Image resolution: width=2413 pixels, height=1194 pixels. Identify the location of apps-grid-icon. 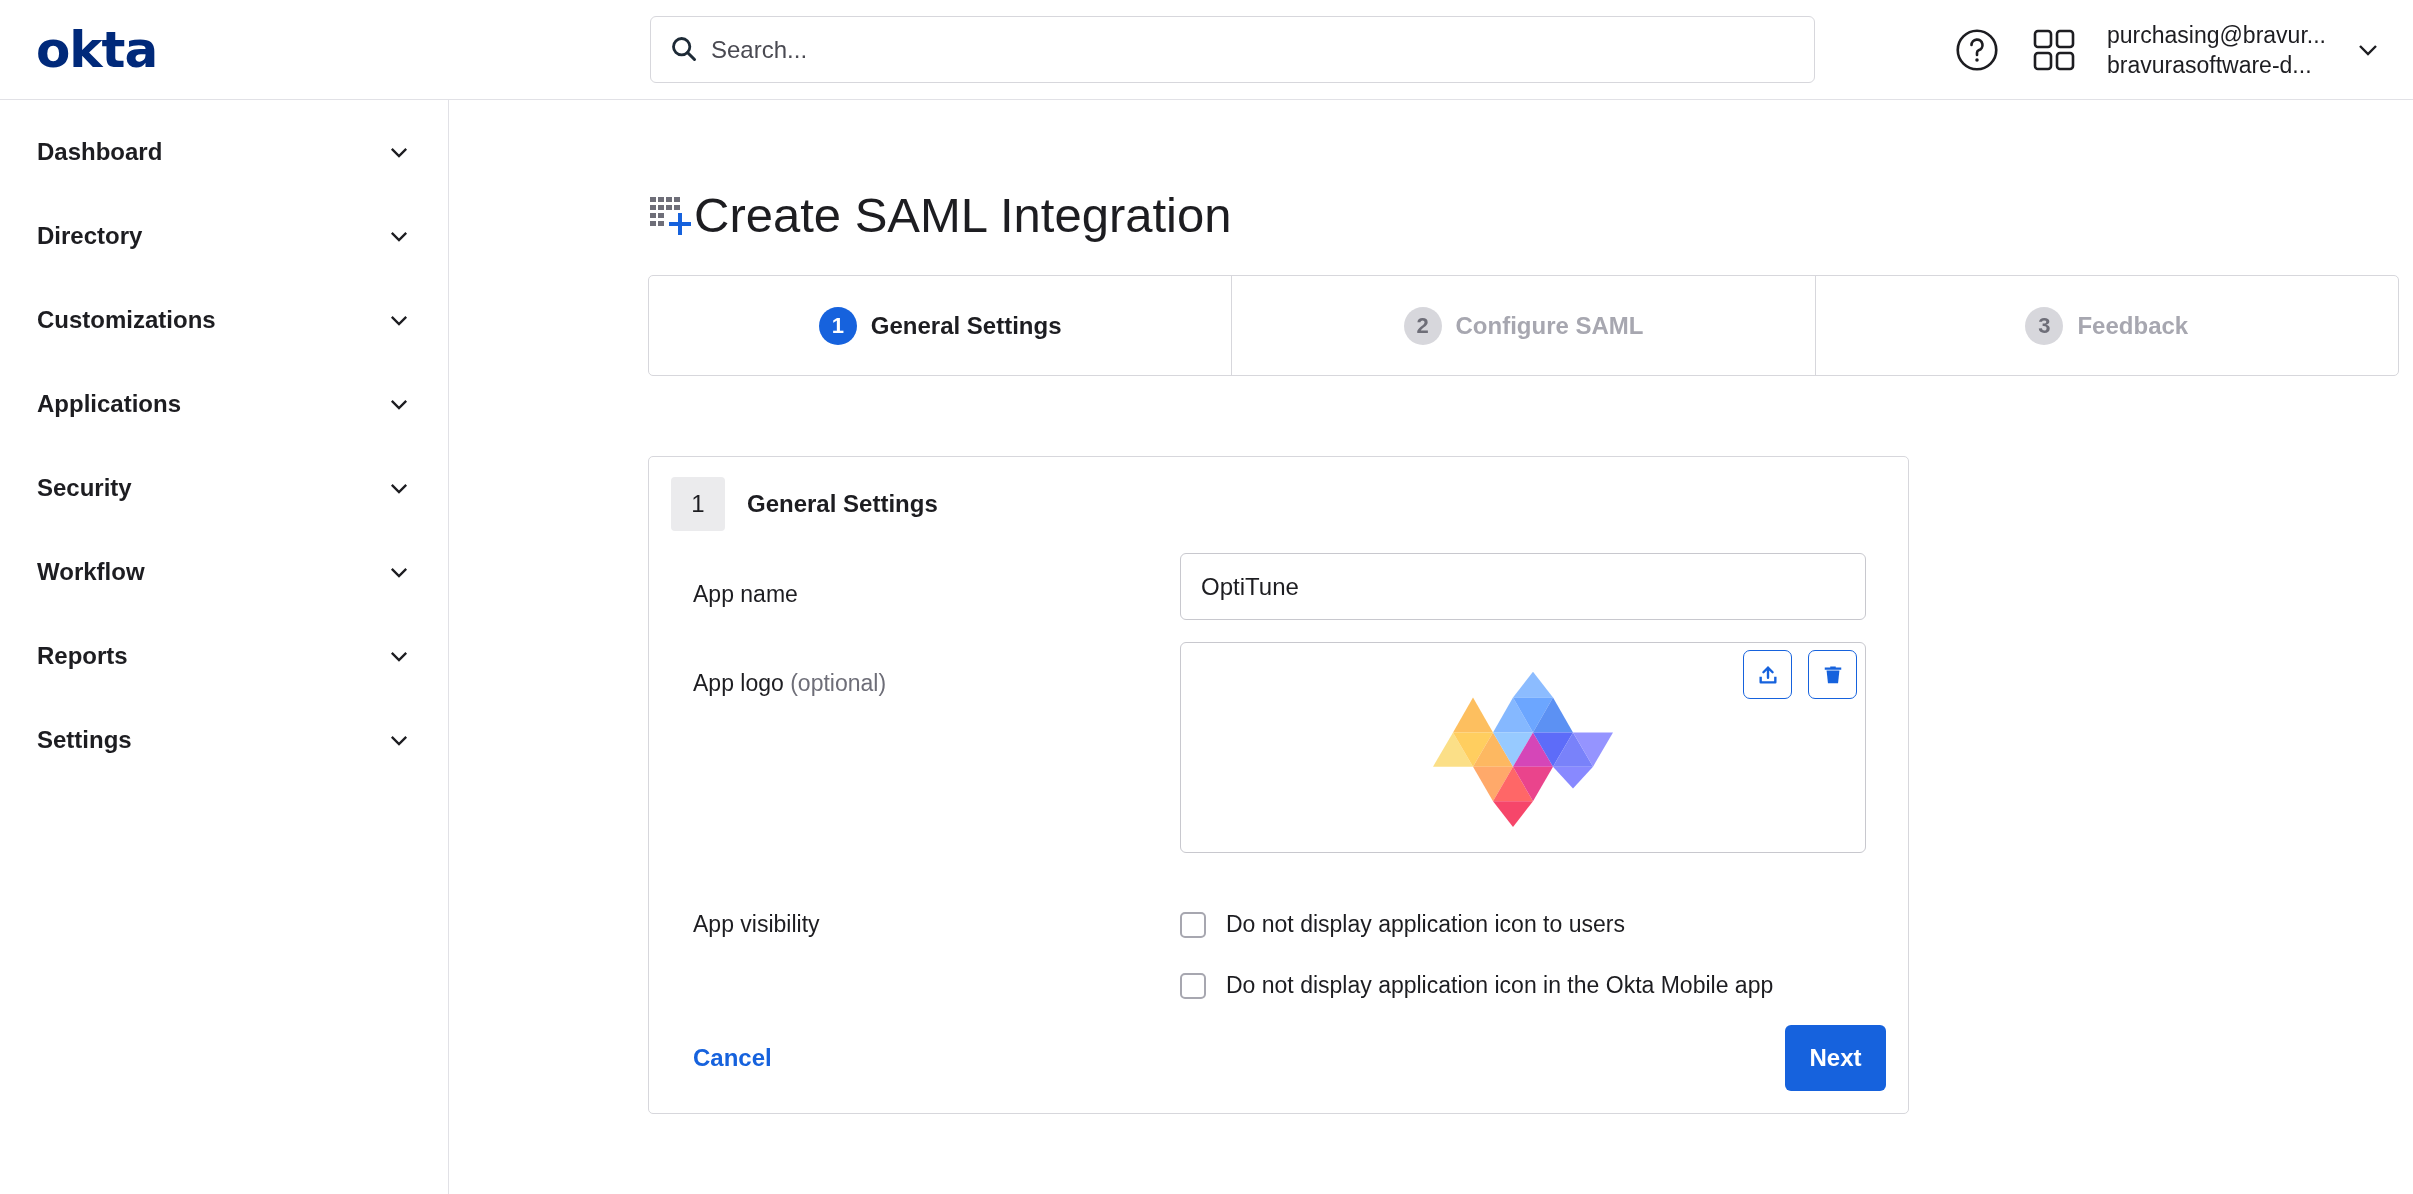
(2054, 49).